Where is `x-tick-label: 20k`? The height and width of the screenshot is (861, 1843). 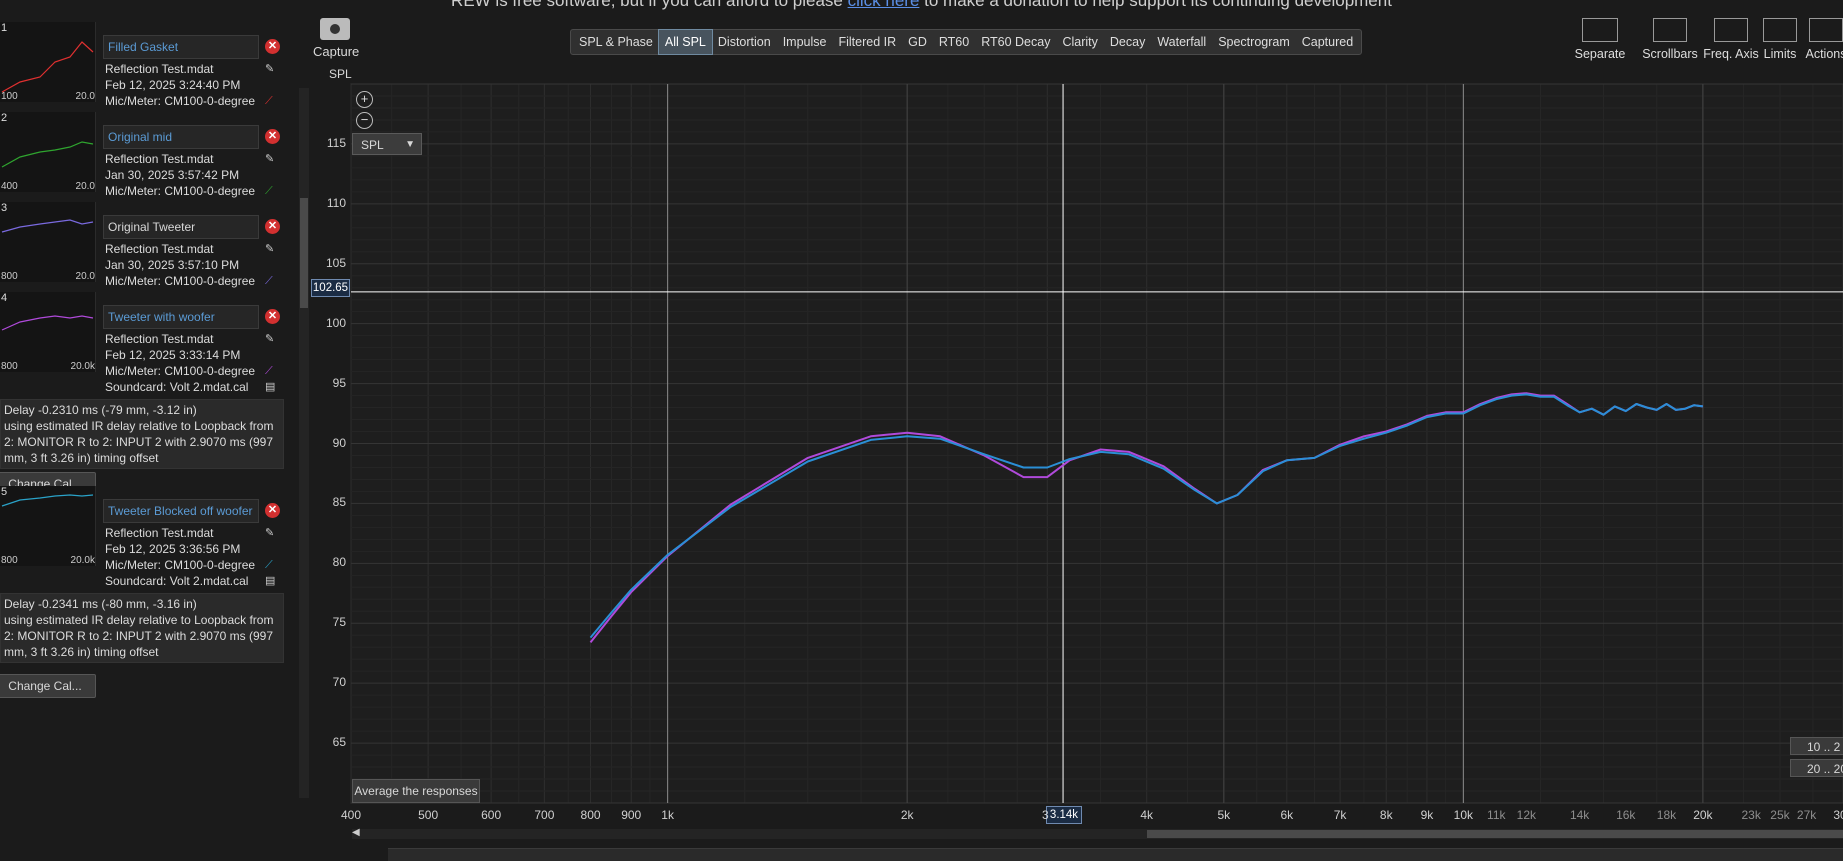
x-tick-label: 20k is located at coordinates (1703, 815).